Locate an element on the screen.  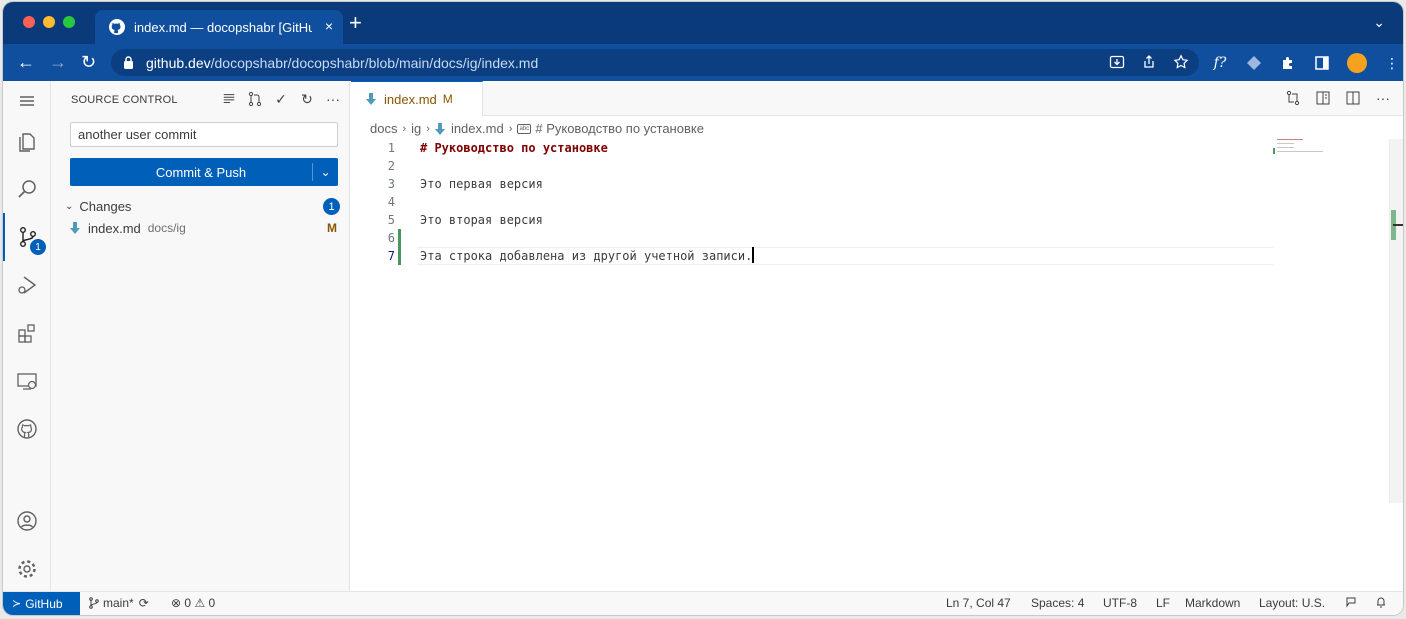
breadcrumb-item: index.md is located at coordinates (477, 128).